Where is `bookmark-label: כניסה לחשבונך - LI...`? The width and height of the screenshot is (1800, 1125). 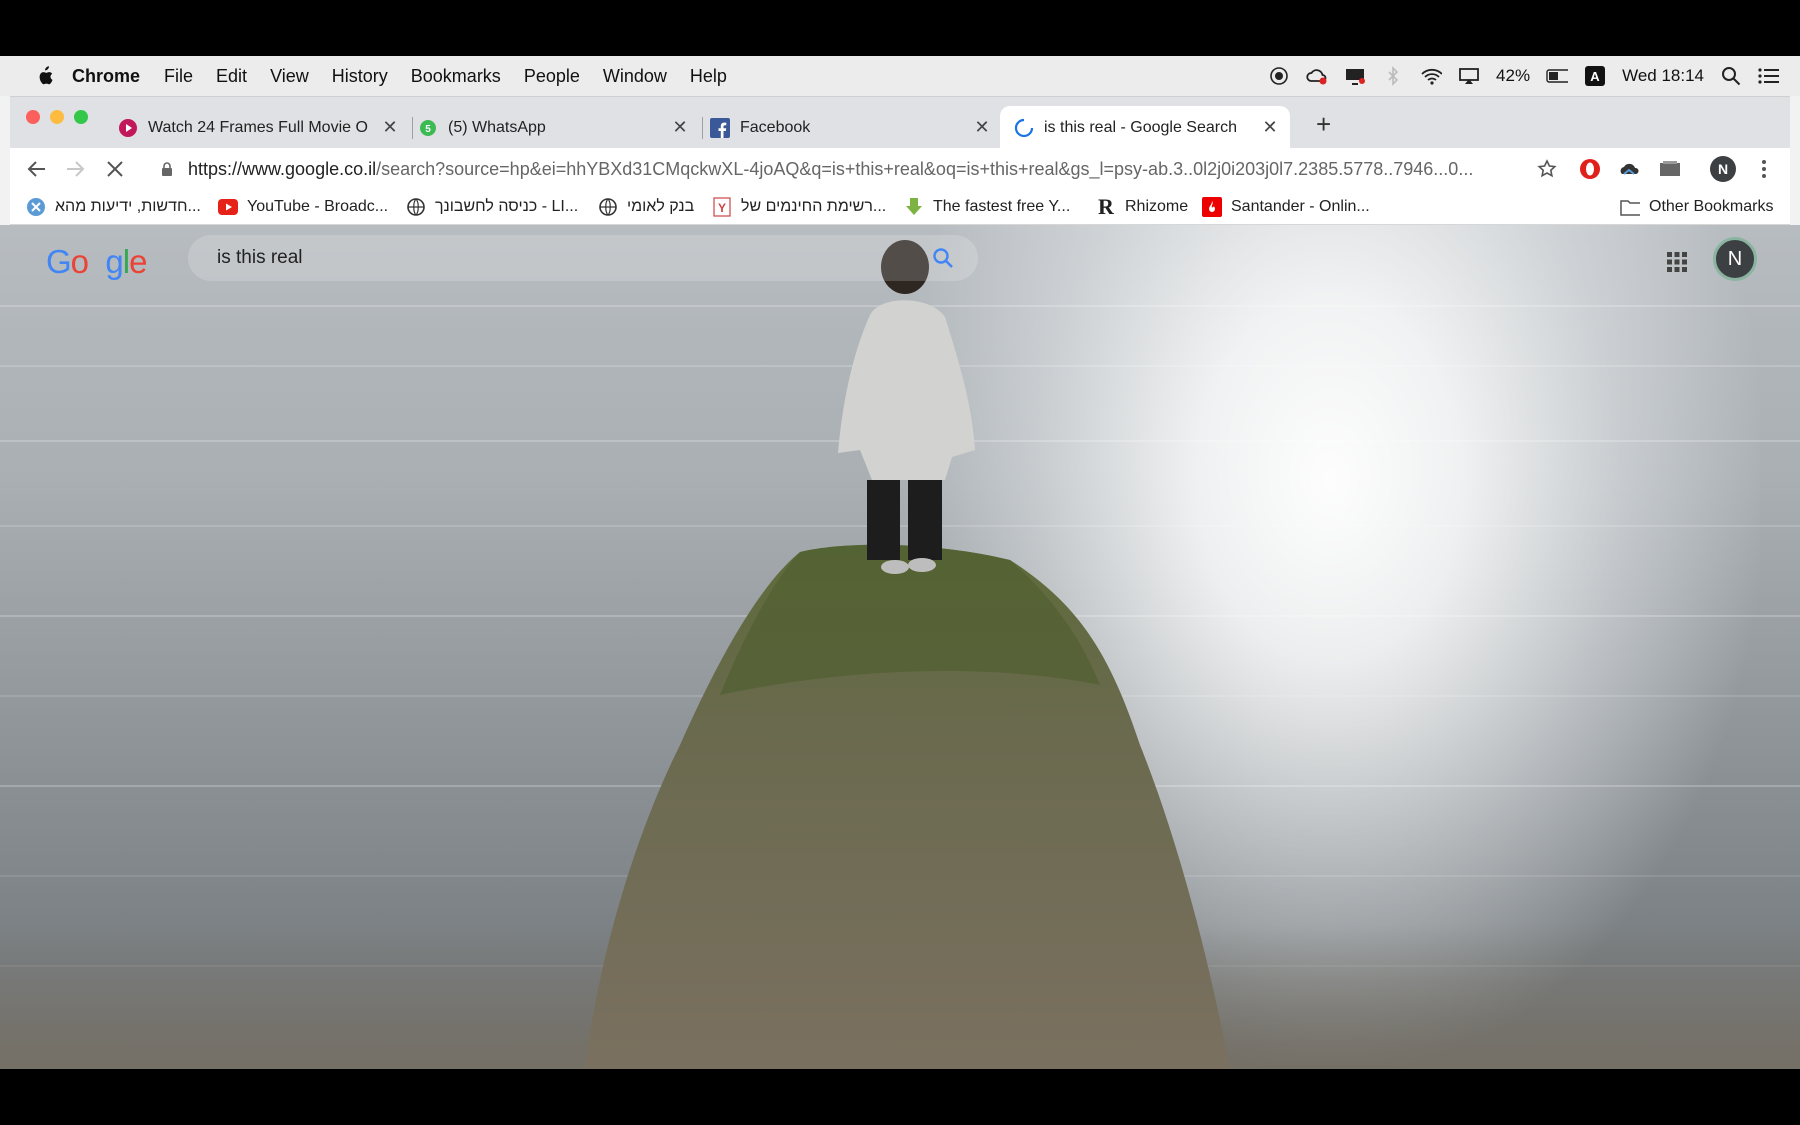 bookmark-label: כניסה לחשבונך - LI... is located at coordinates (507, 206).